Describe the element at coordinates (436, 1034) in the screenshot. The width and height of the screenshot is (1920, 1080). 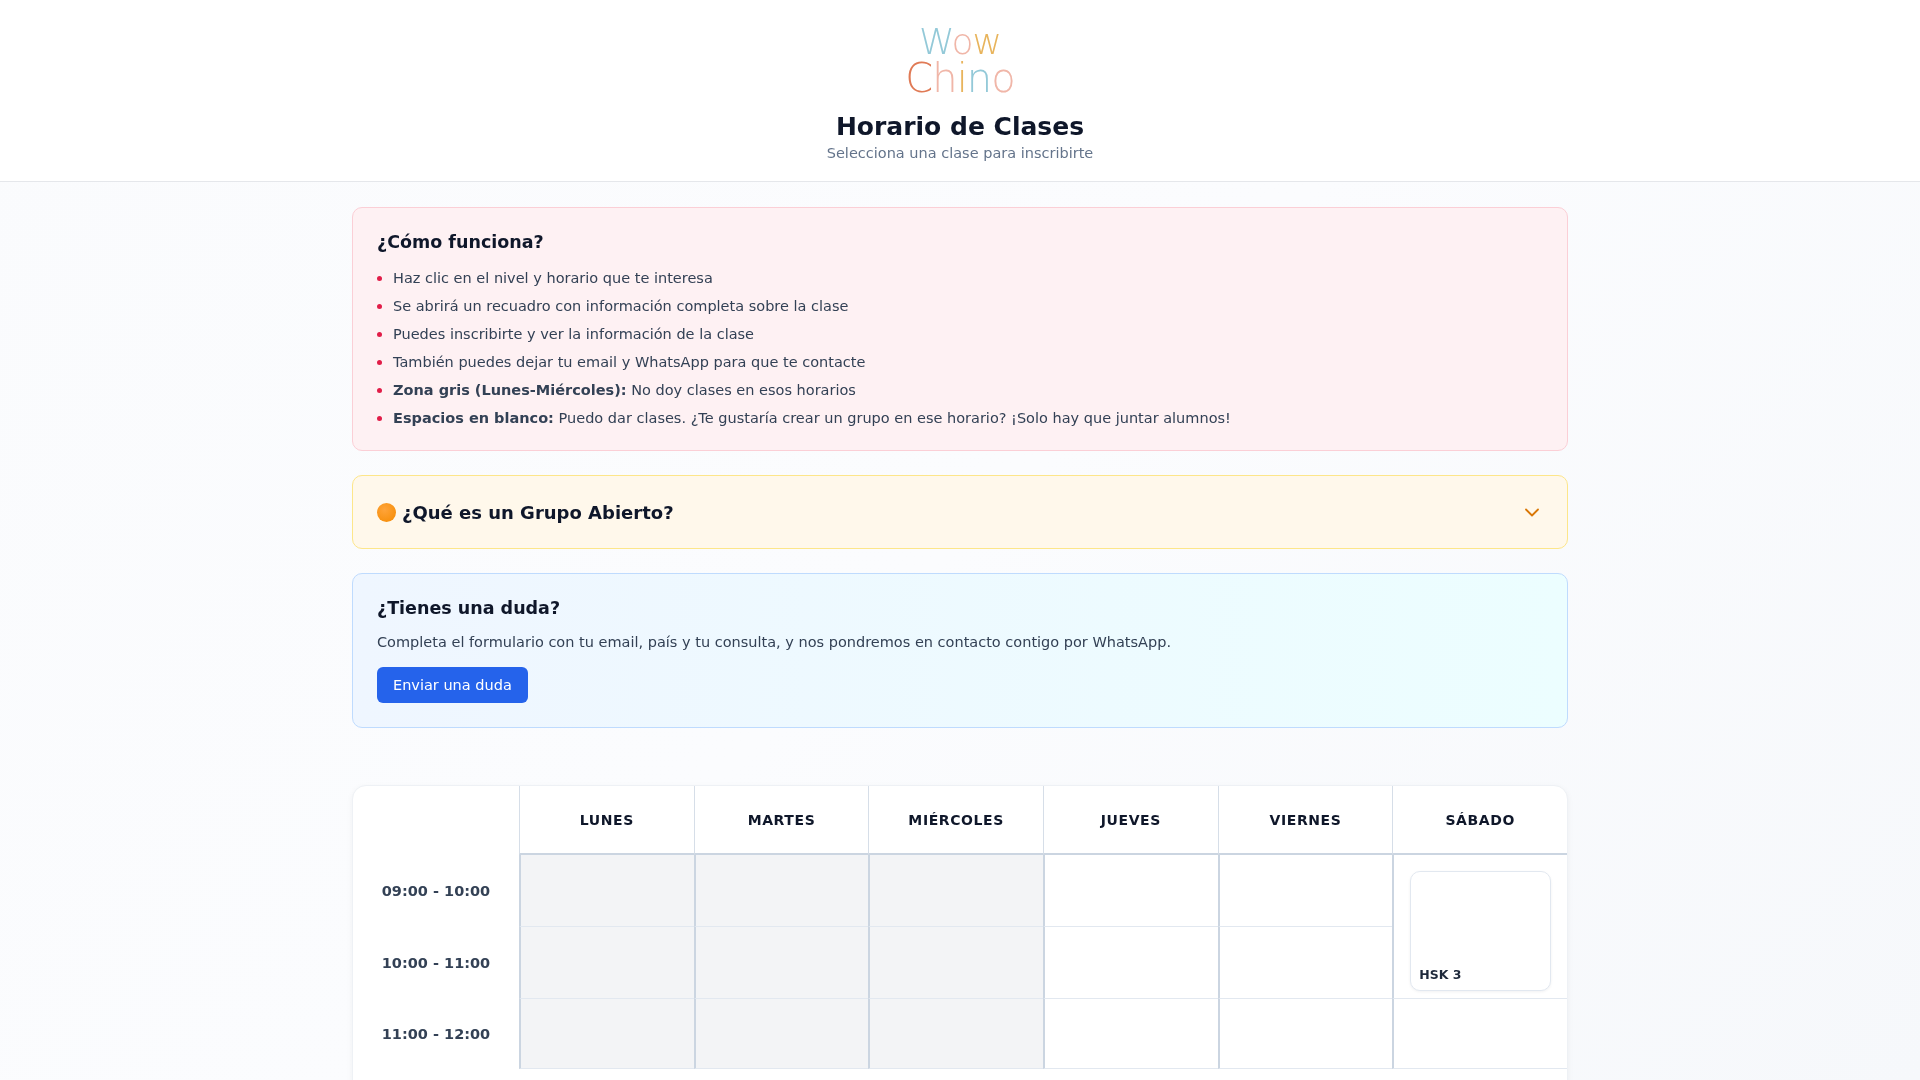
I see `time-label: 11:00 - 12:00` at that location.